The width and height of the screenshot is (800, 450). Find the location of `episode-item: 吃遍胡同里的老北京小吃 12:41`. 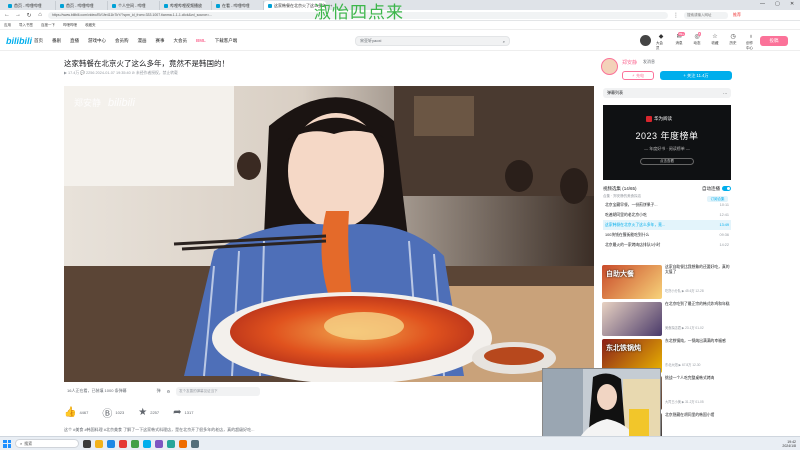

episode-item: 吃遍胡同里的老北京小吃 12:41 is located at coordinates (667, 215).